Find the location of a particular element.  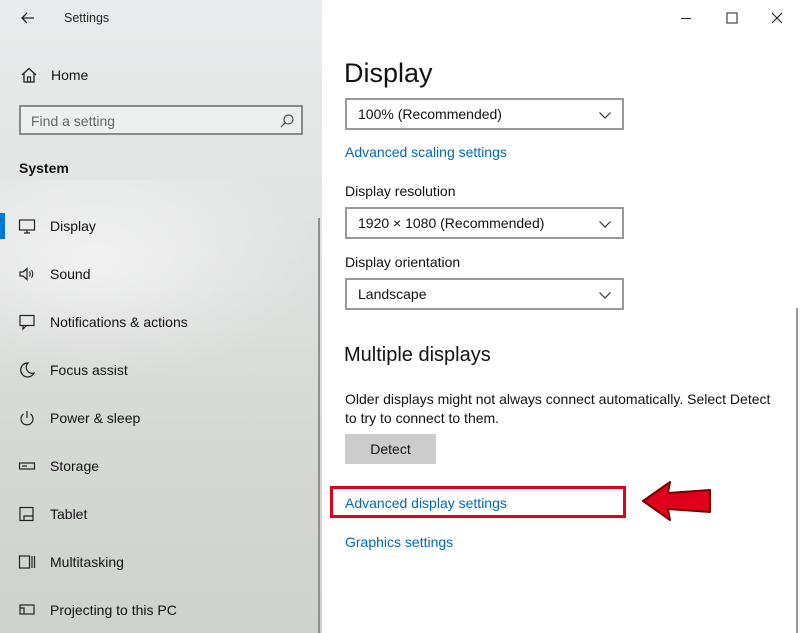

orientation-dropdown: Landscape is located at coordinates (484, 294).